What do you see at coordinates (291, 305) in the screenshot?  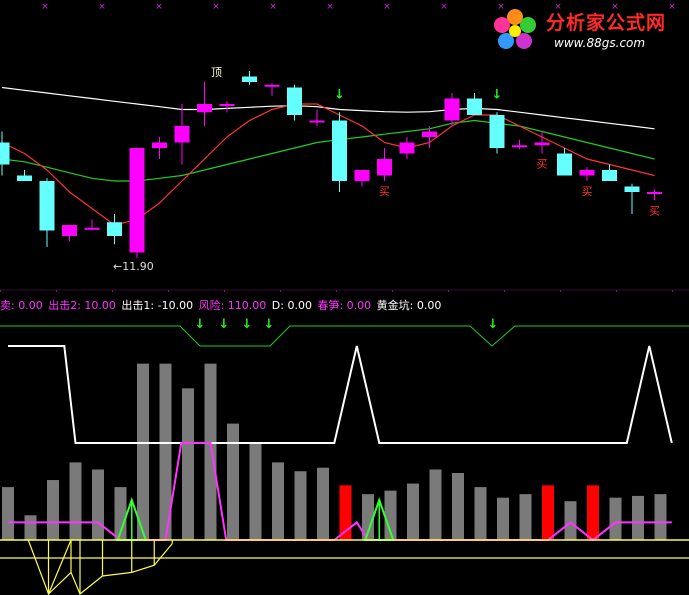 I see `indicator-label: D: 0.00` at bounding box center [291, 305].